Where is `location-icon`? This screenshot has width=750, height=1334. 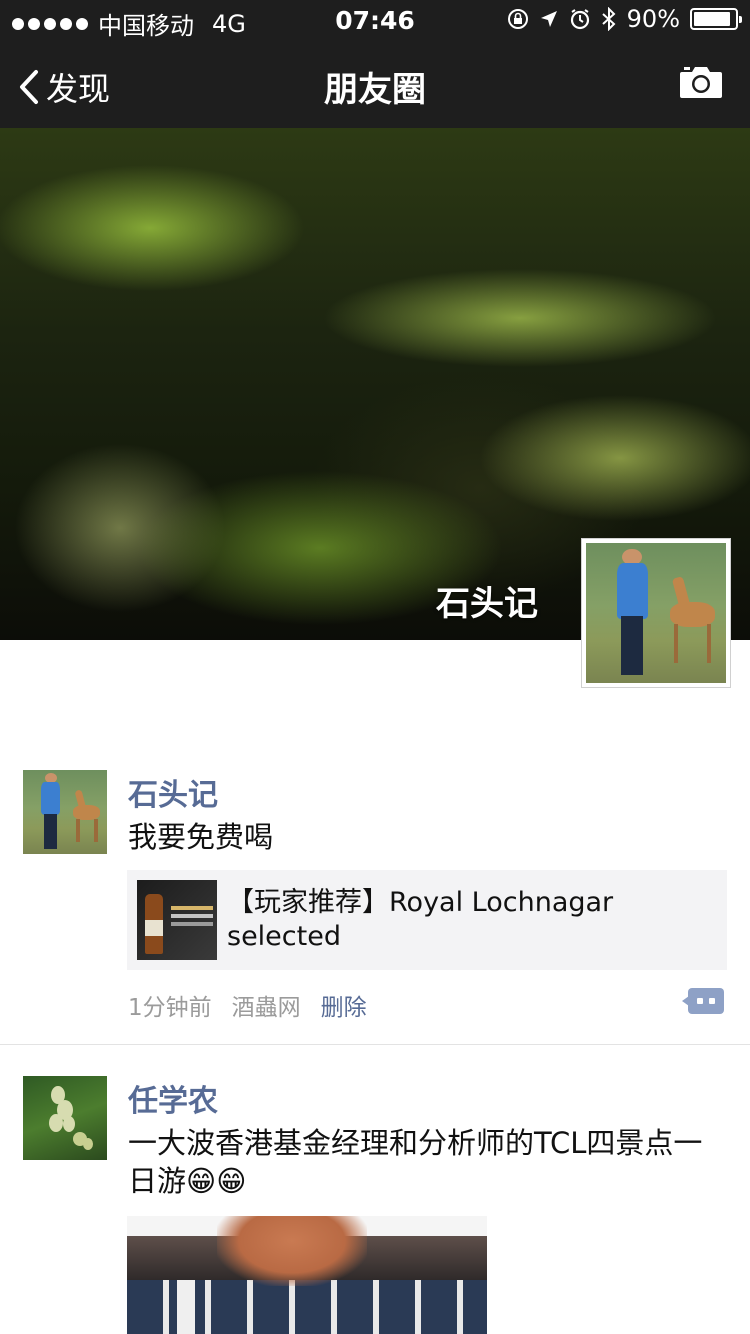 location-icon is located at coordinates (548, 19).